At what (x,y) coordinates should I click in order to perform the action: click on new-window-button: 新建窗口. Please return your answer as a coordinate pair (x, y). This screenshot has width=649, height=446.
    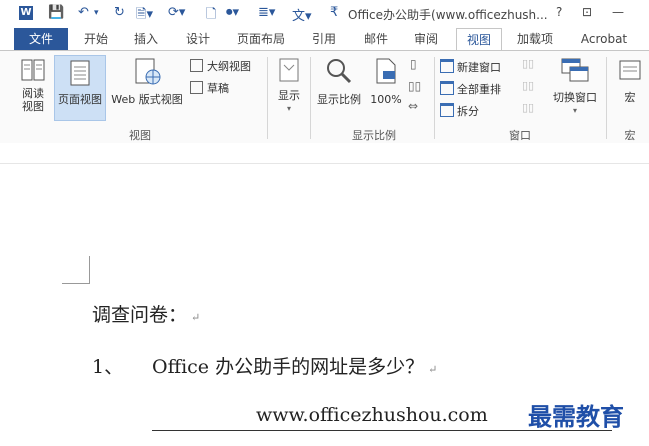
    Looking at the image, I should click on (470, 67).